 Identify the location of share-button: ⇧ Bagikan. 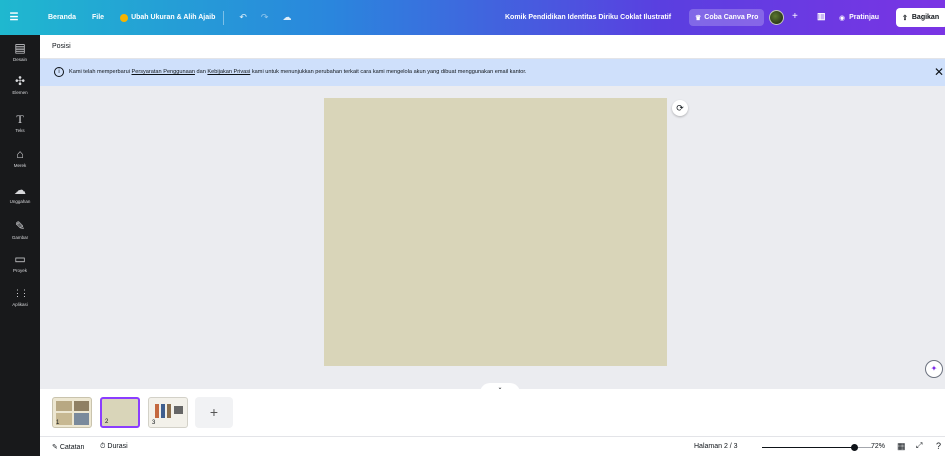
(920, 17).